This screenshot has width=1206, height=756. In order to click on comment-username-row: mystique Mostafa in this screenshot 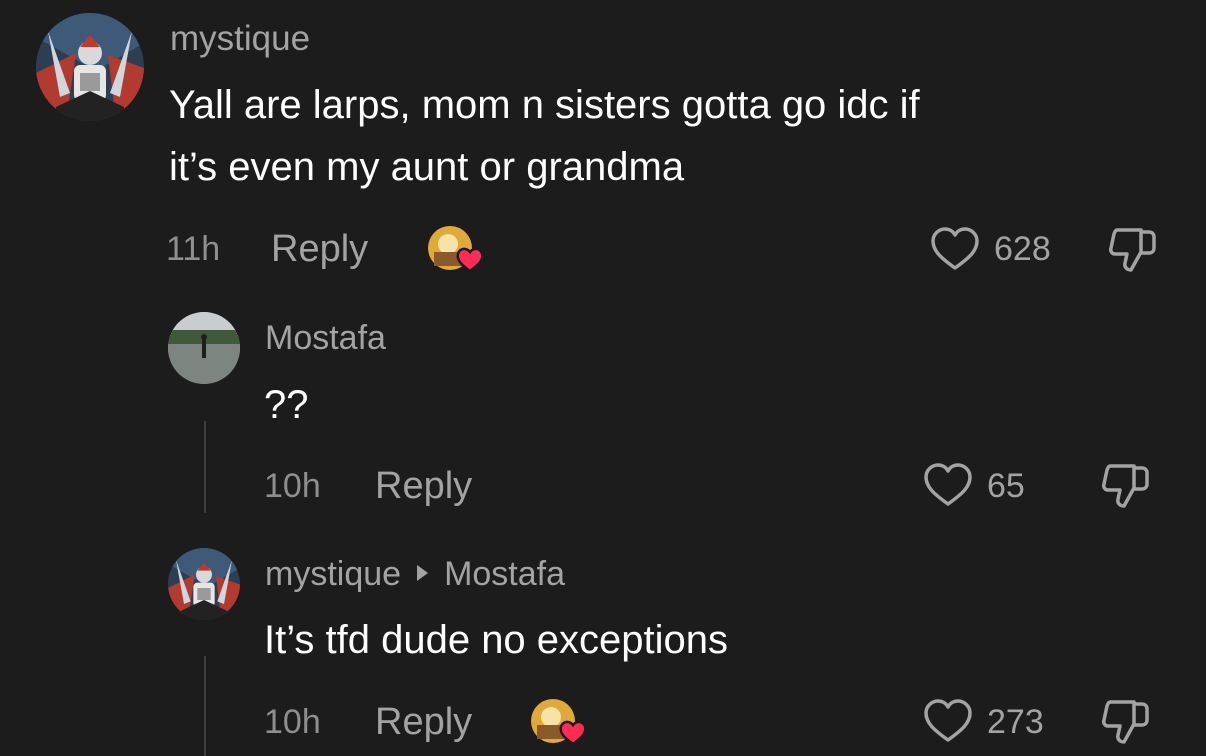, I will do `click(415, 574)`.